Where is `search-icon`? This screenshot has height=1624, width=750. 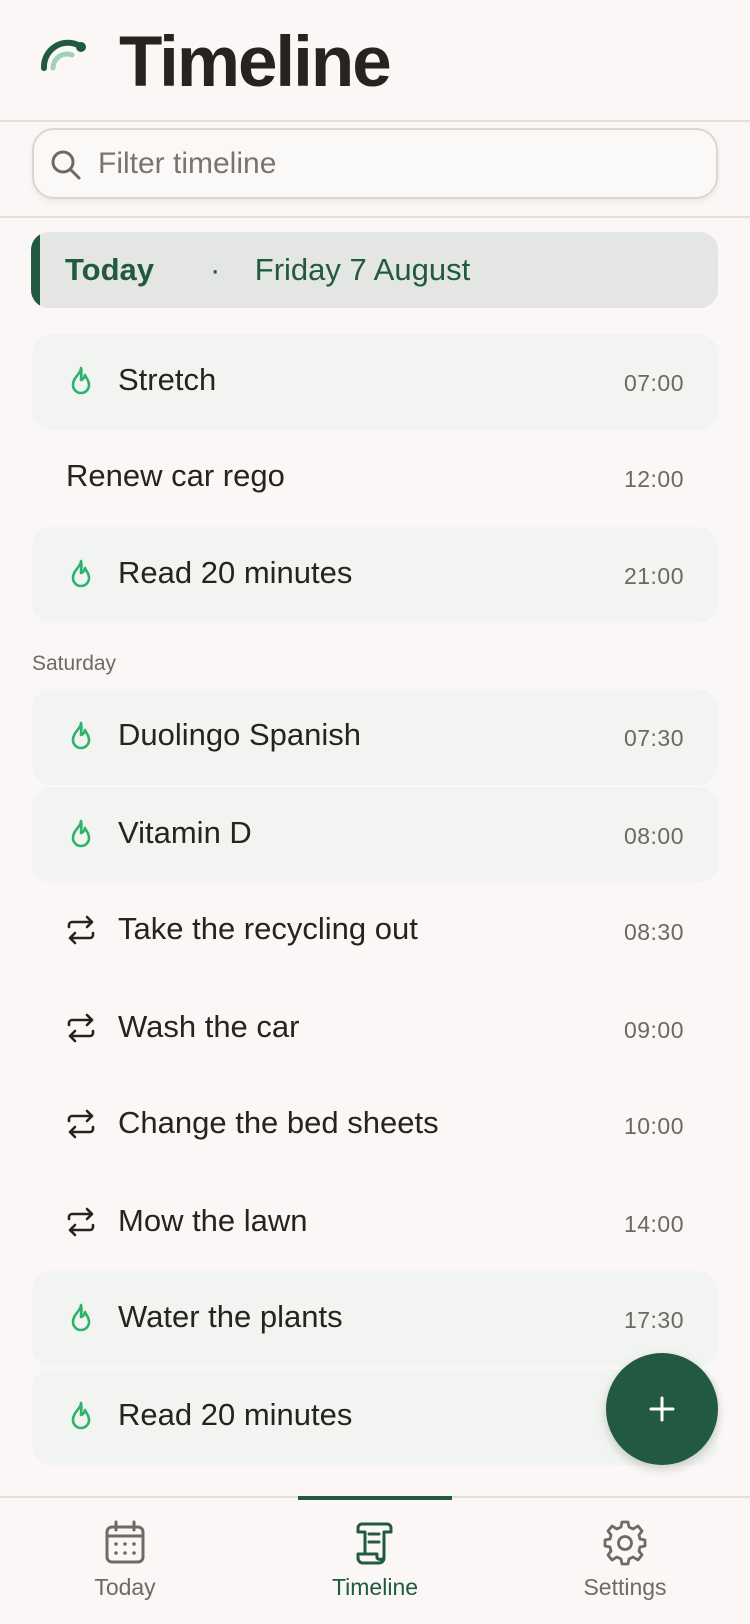 search-icon is located at coordinates (66, 165).